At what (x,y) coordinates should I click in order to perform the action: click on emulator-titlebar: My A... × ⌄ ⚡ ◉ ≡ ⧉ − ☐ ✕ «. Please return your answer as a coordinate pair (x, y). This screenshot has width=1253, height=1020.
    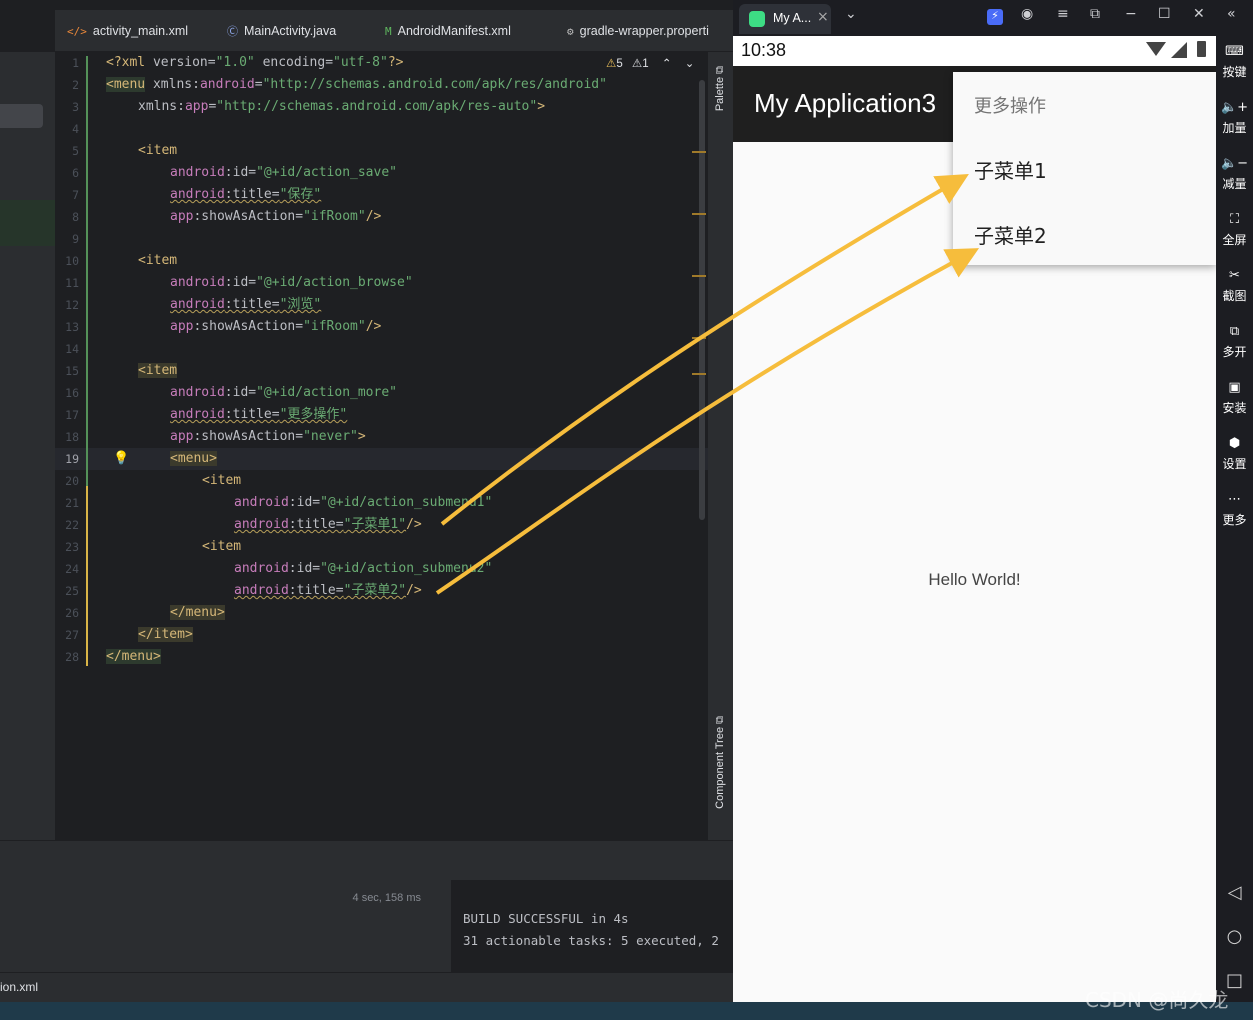
    Looking at the image, I should click on (993, 18).